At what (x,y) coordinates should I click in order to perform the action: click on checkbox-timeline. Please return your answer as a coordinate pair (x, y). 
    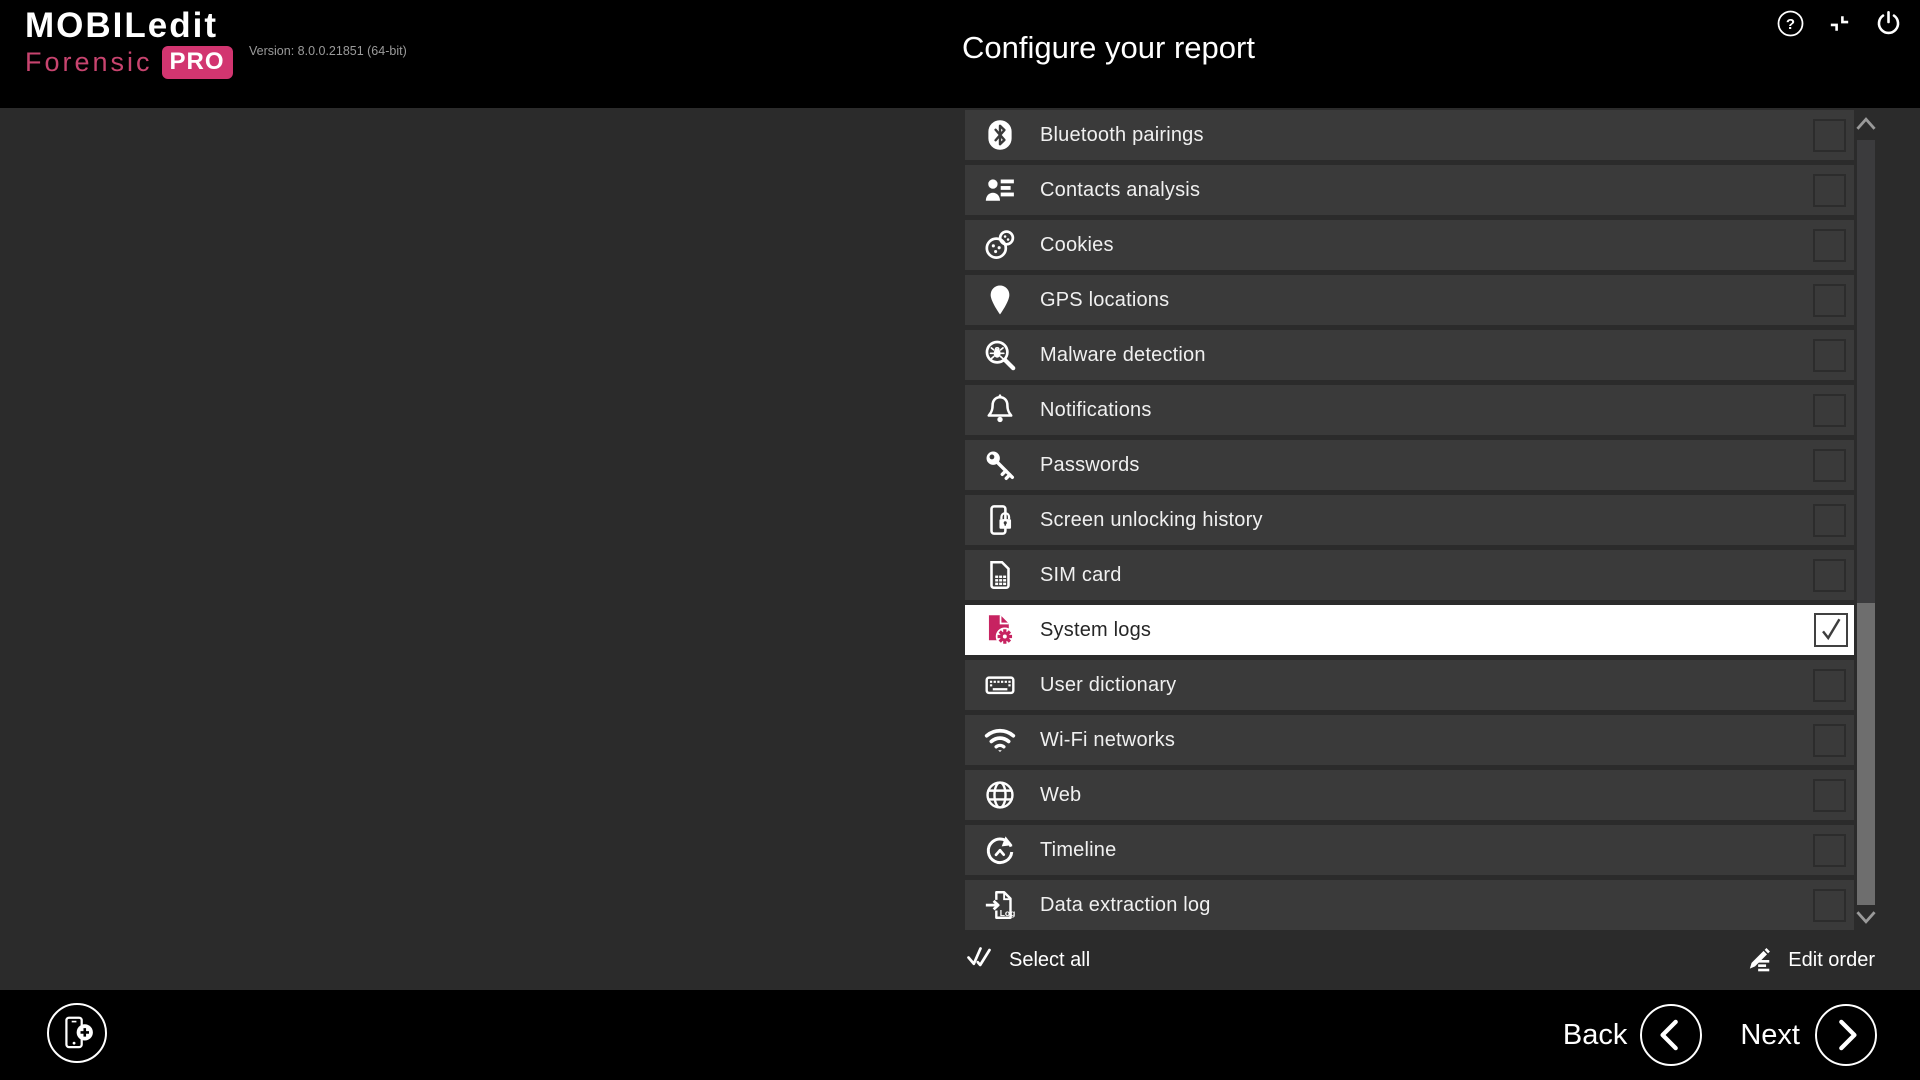
    Looking at the image, I should click on (1829, 850).